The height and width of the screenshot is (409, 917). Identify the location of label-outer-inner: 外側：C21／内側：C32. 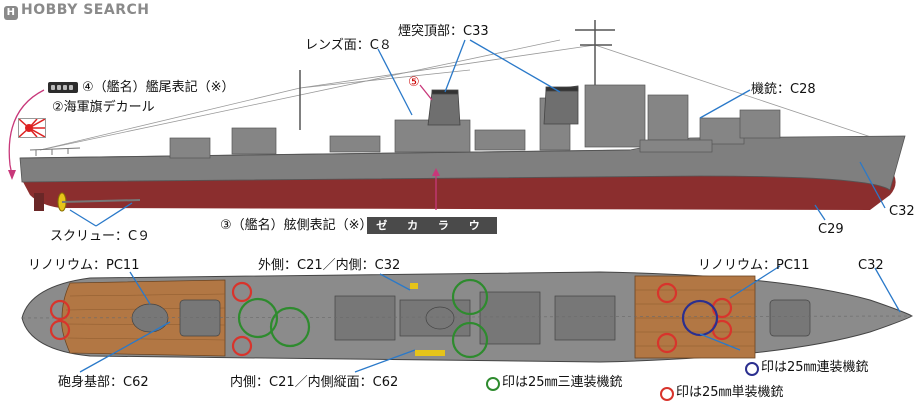
(329, 265).